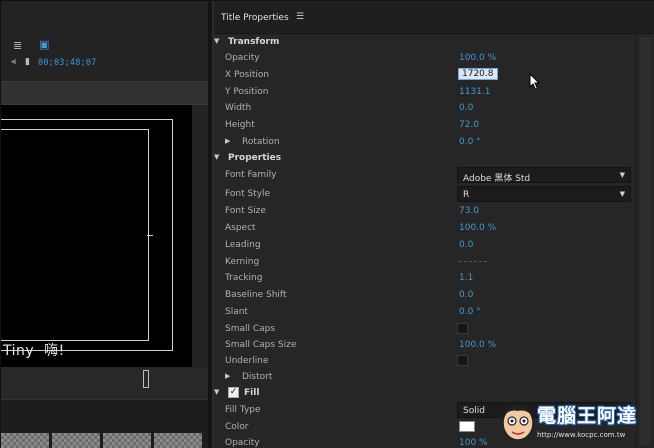  Describe the element at coordinates (104, 383) in the screenshot. I see `preview-footer` at that location.